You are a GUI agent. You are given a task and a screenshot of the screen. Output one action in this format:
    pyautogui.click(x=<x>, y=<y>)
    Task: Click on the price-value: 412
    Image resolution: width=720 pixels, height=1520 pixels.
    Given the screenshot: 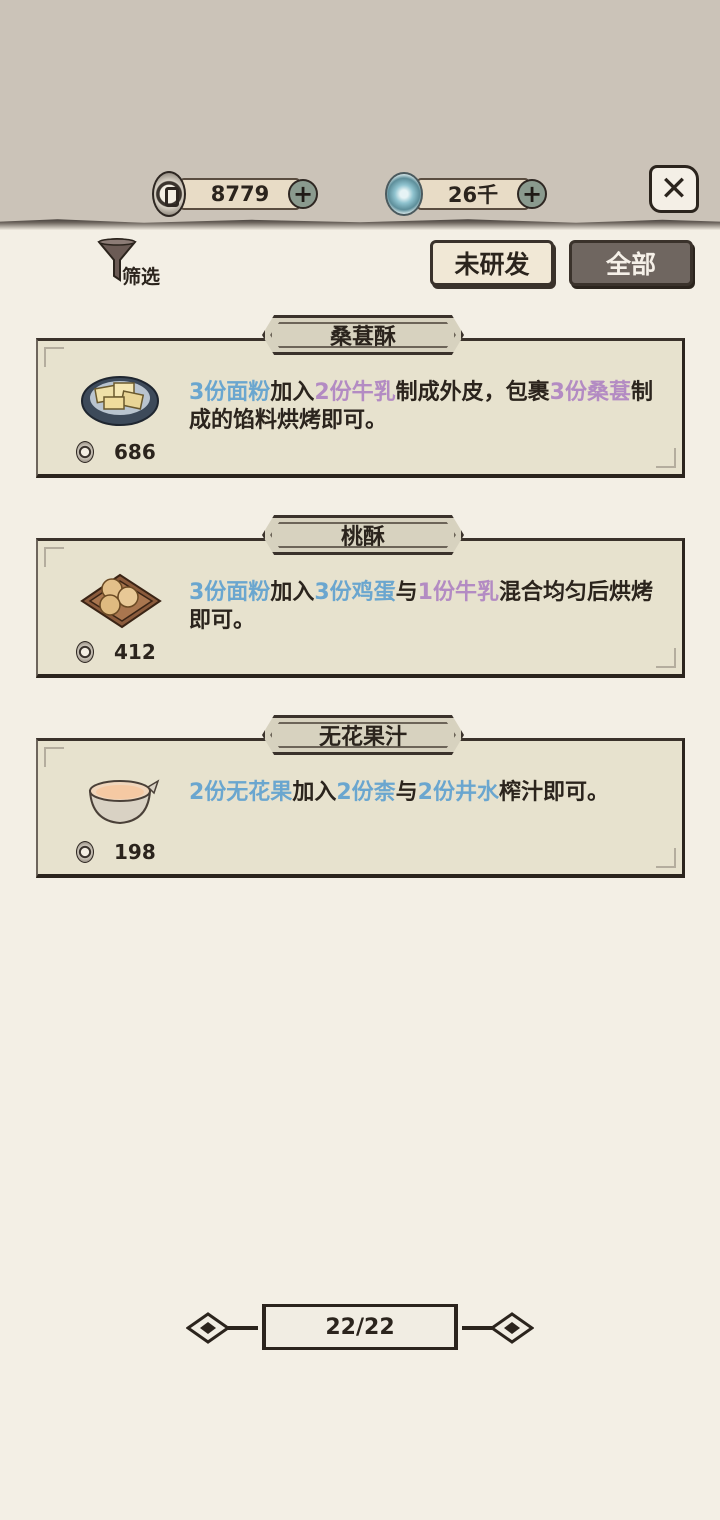 What is the action you would take?
    pyautogui.click(x=135, y=652)
    